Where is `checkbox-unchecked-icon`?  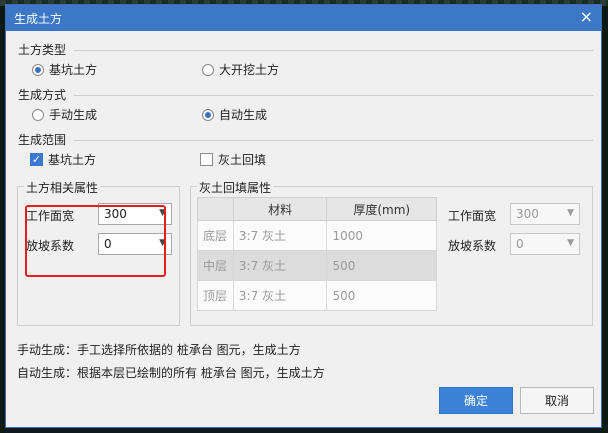
checkbox-unchecked-icon is located at coordinates (206, 159).